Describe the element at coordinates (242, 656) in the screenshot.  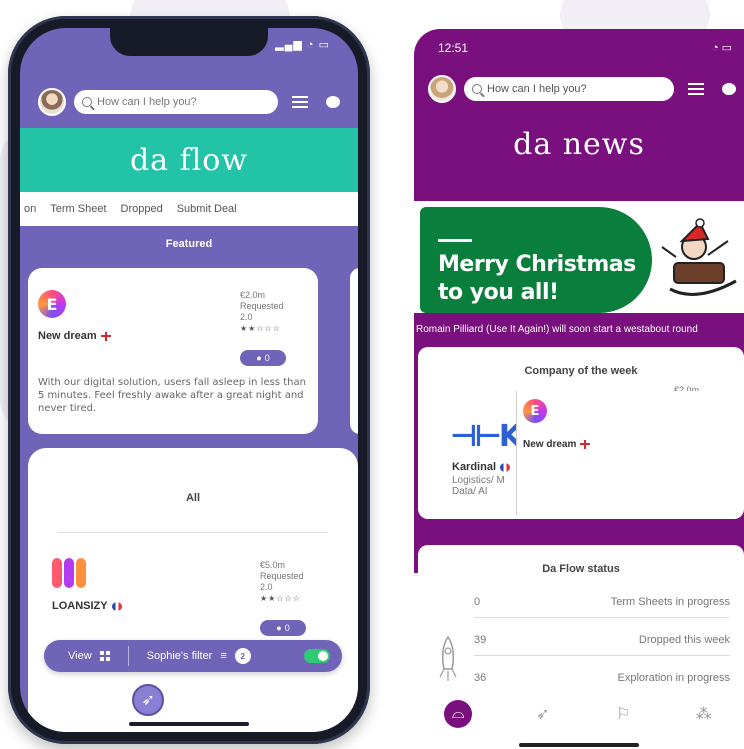
I see `filter-count-badge: 2` at that location.